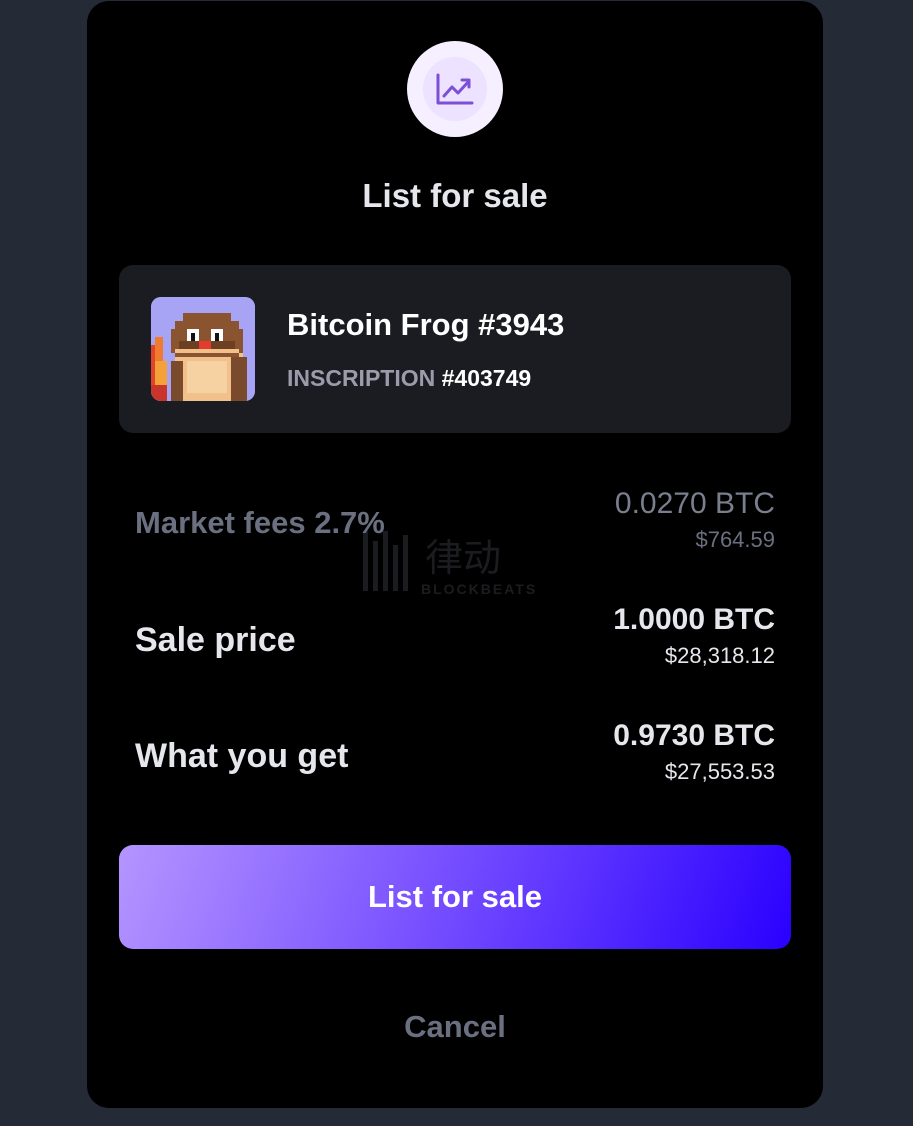  I want to click on what-you-get-btc: 0.9730 BTC, so click(694, 735).